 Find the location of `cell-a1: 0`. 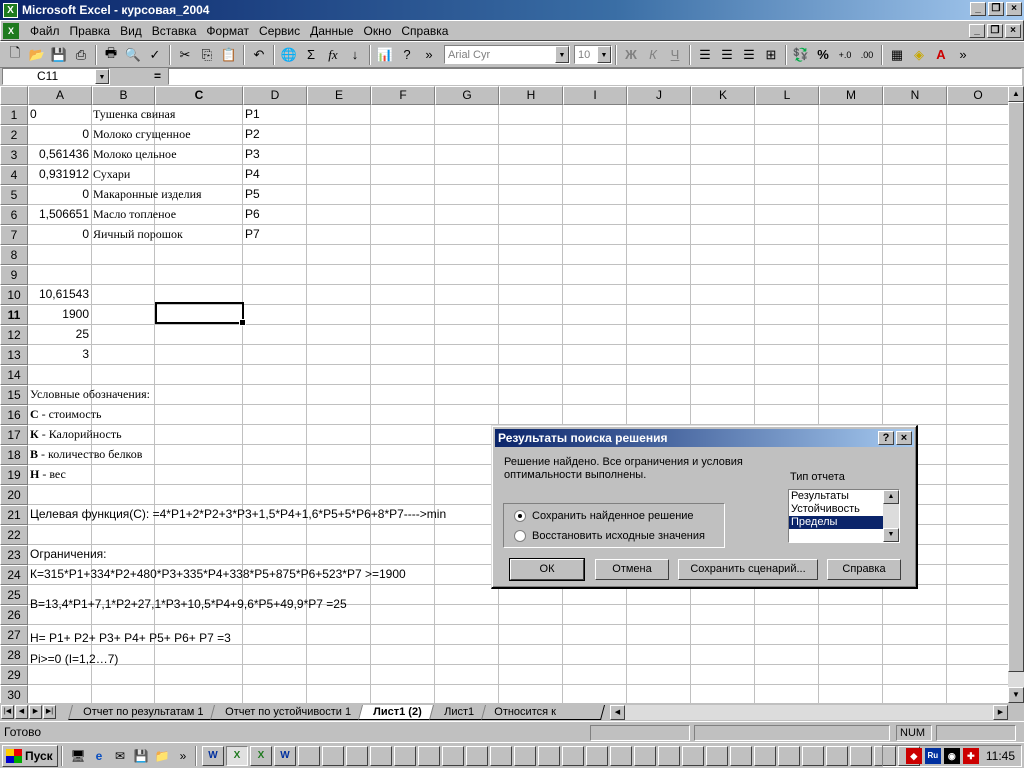

cell-a1: 0 is located at coordinates (60, 114).